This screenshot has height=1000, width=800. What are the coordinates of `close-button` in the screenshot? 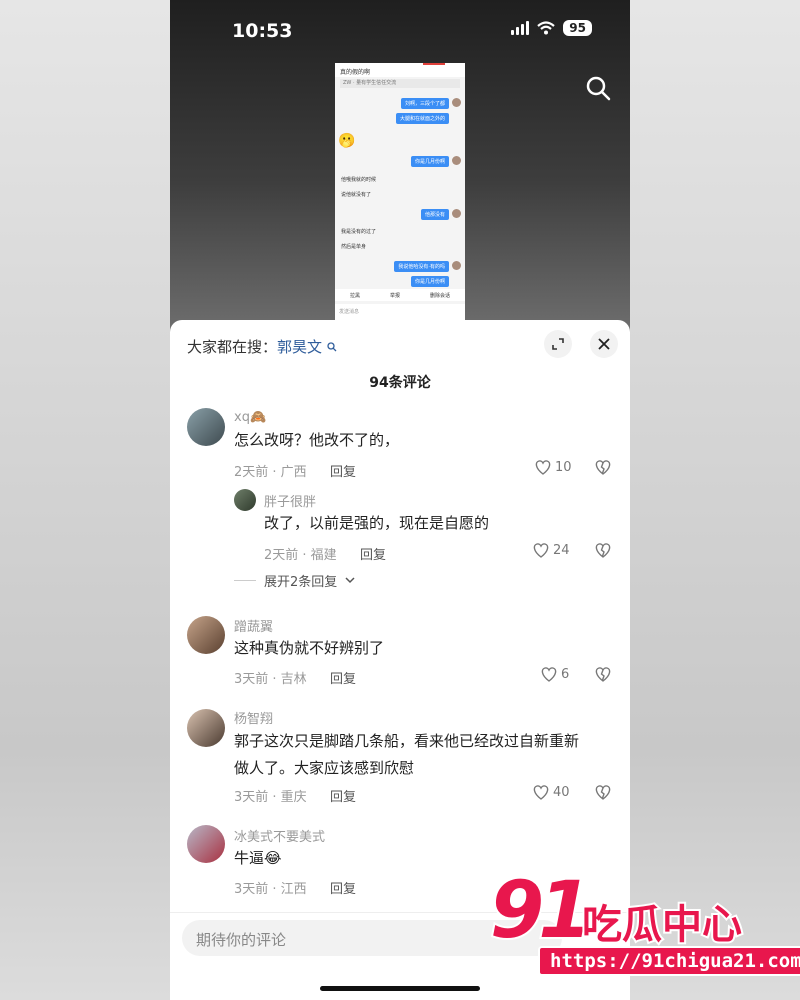 It's located at (604, 344).